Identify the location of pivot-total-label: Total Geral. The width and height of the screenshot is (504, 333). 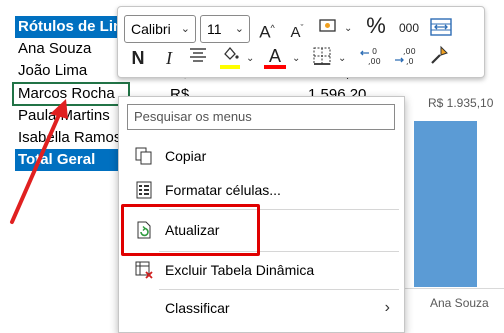
(57, 159).